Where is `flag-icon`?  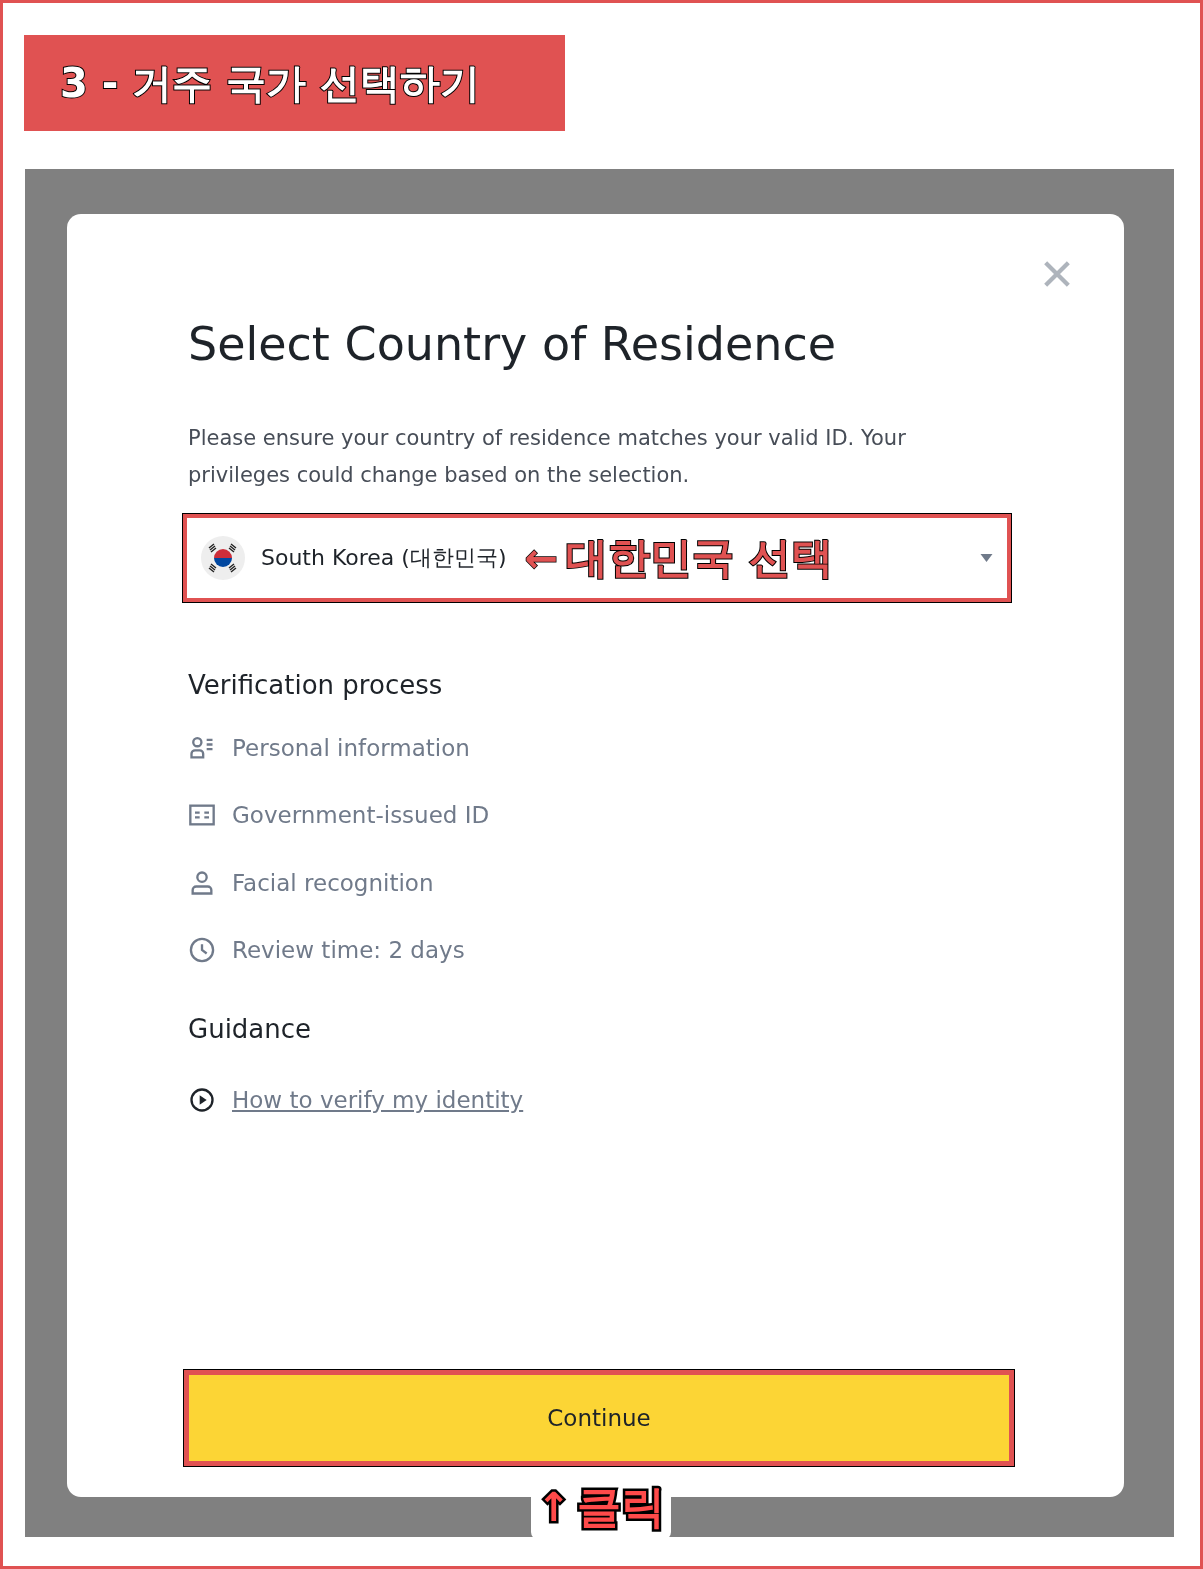 flag-icon is located at coordinates (223, 557).